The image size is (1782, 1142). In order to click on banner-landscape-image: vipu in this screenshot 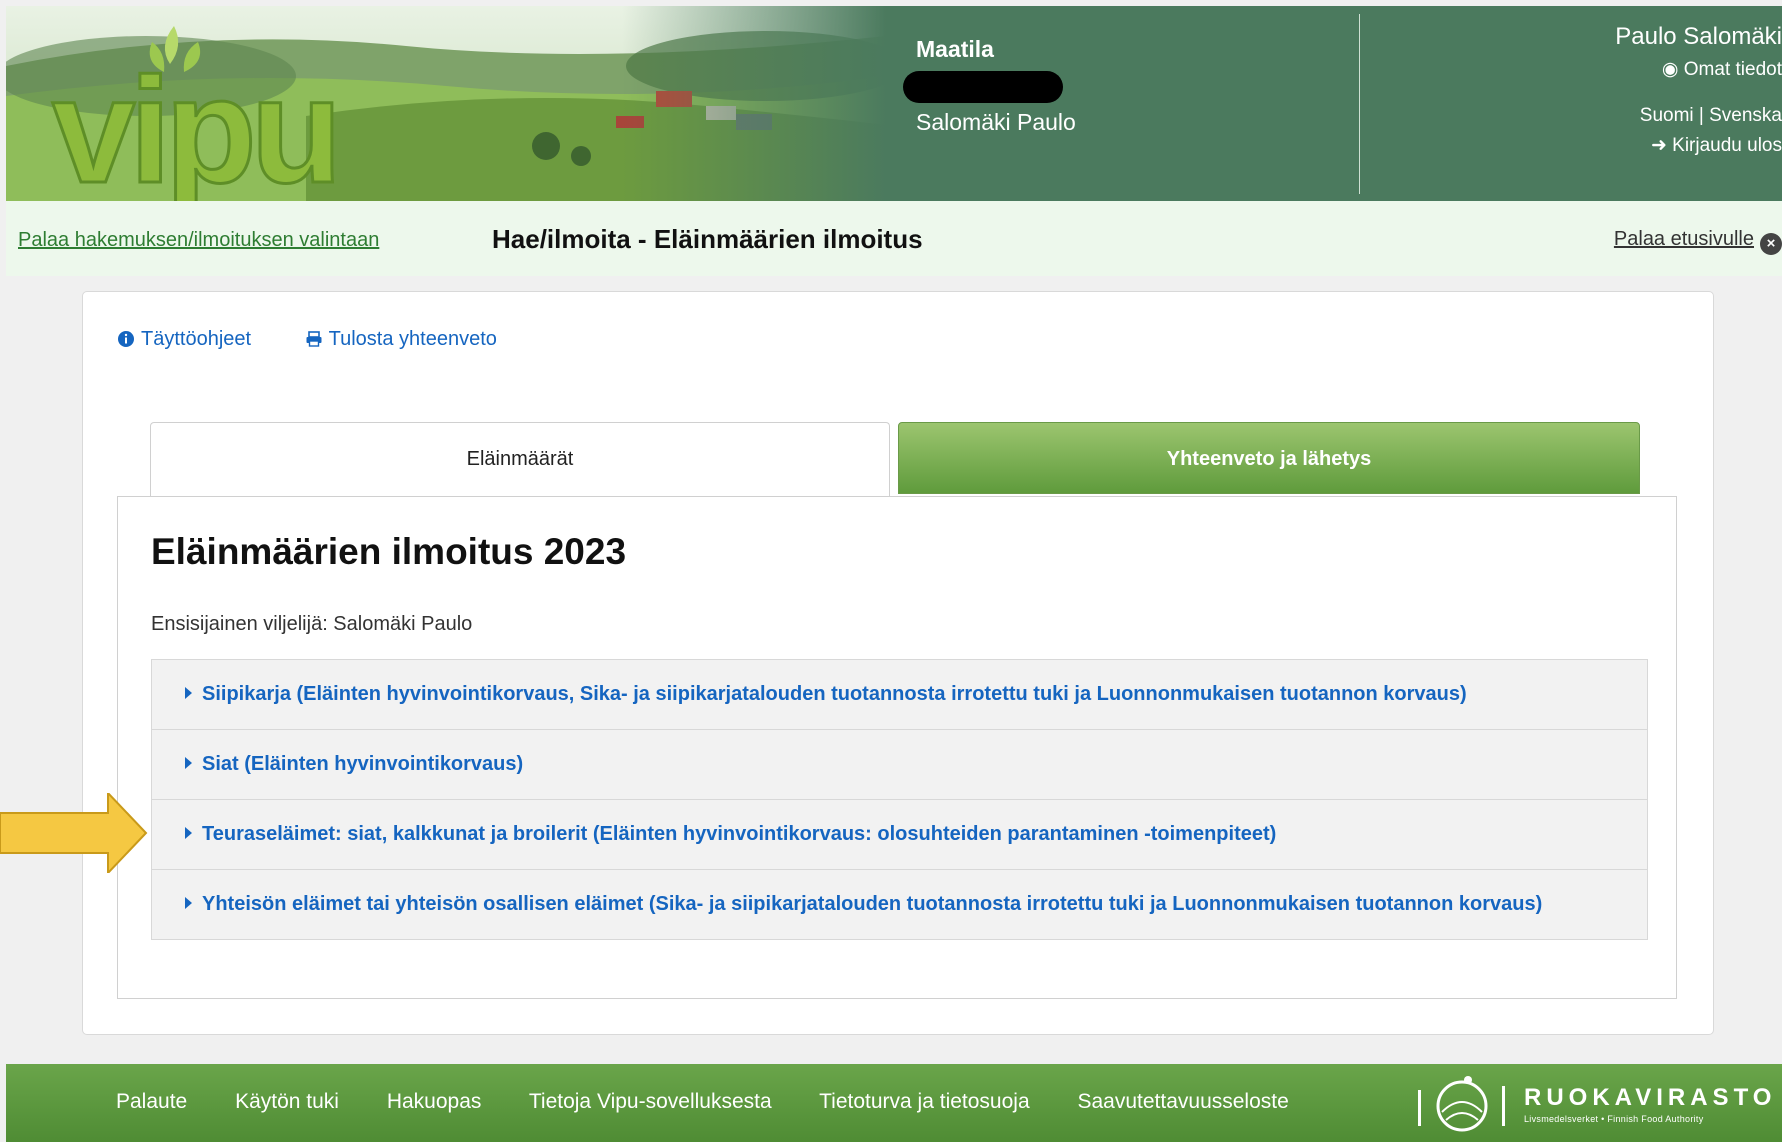, I will do `click(446, 103)`.